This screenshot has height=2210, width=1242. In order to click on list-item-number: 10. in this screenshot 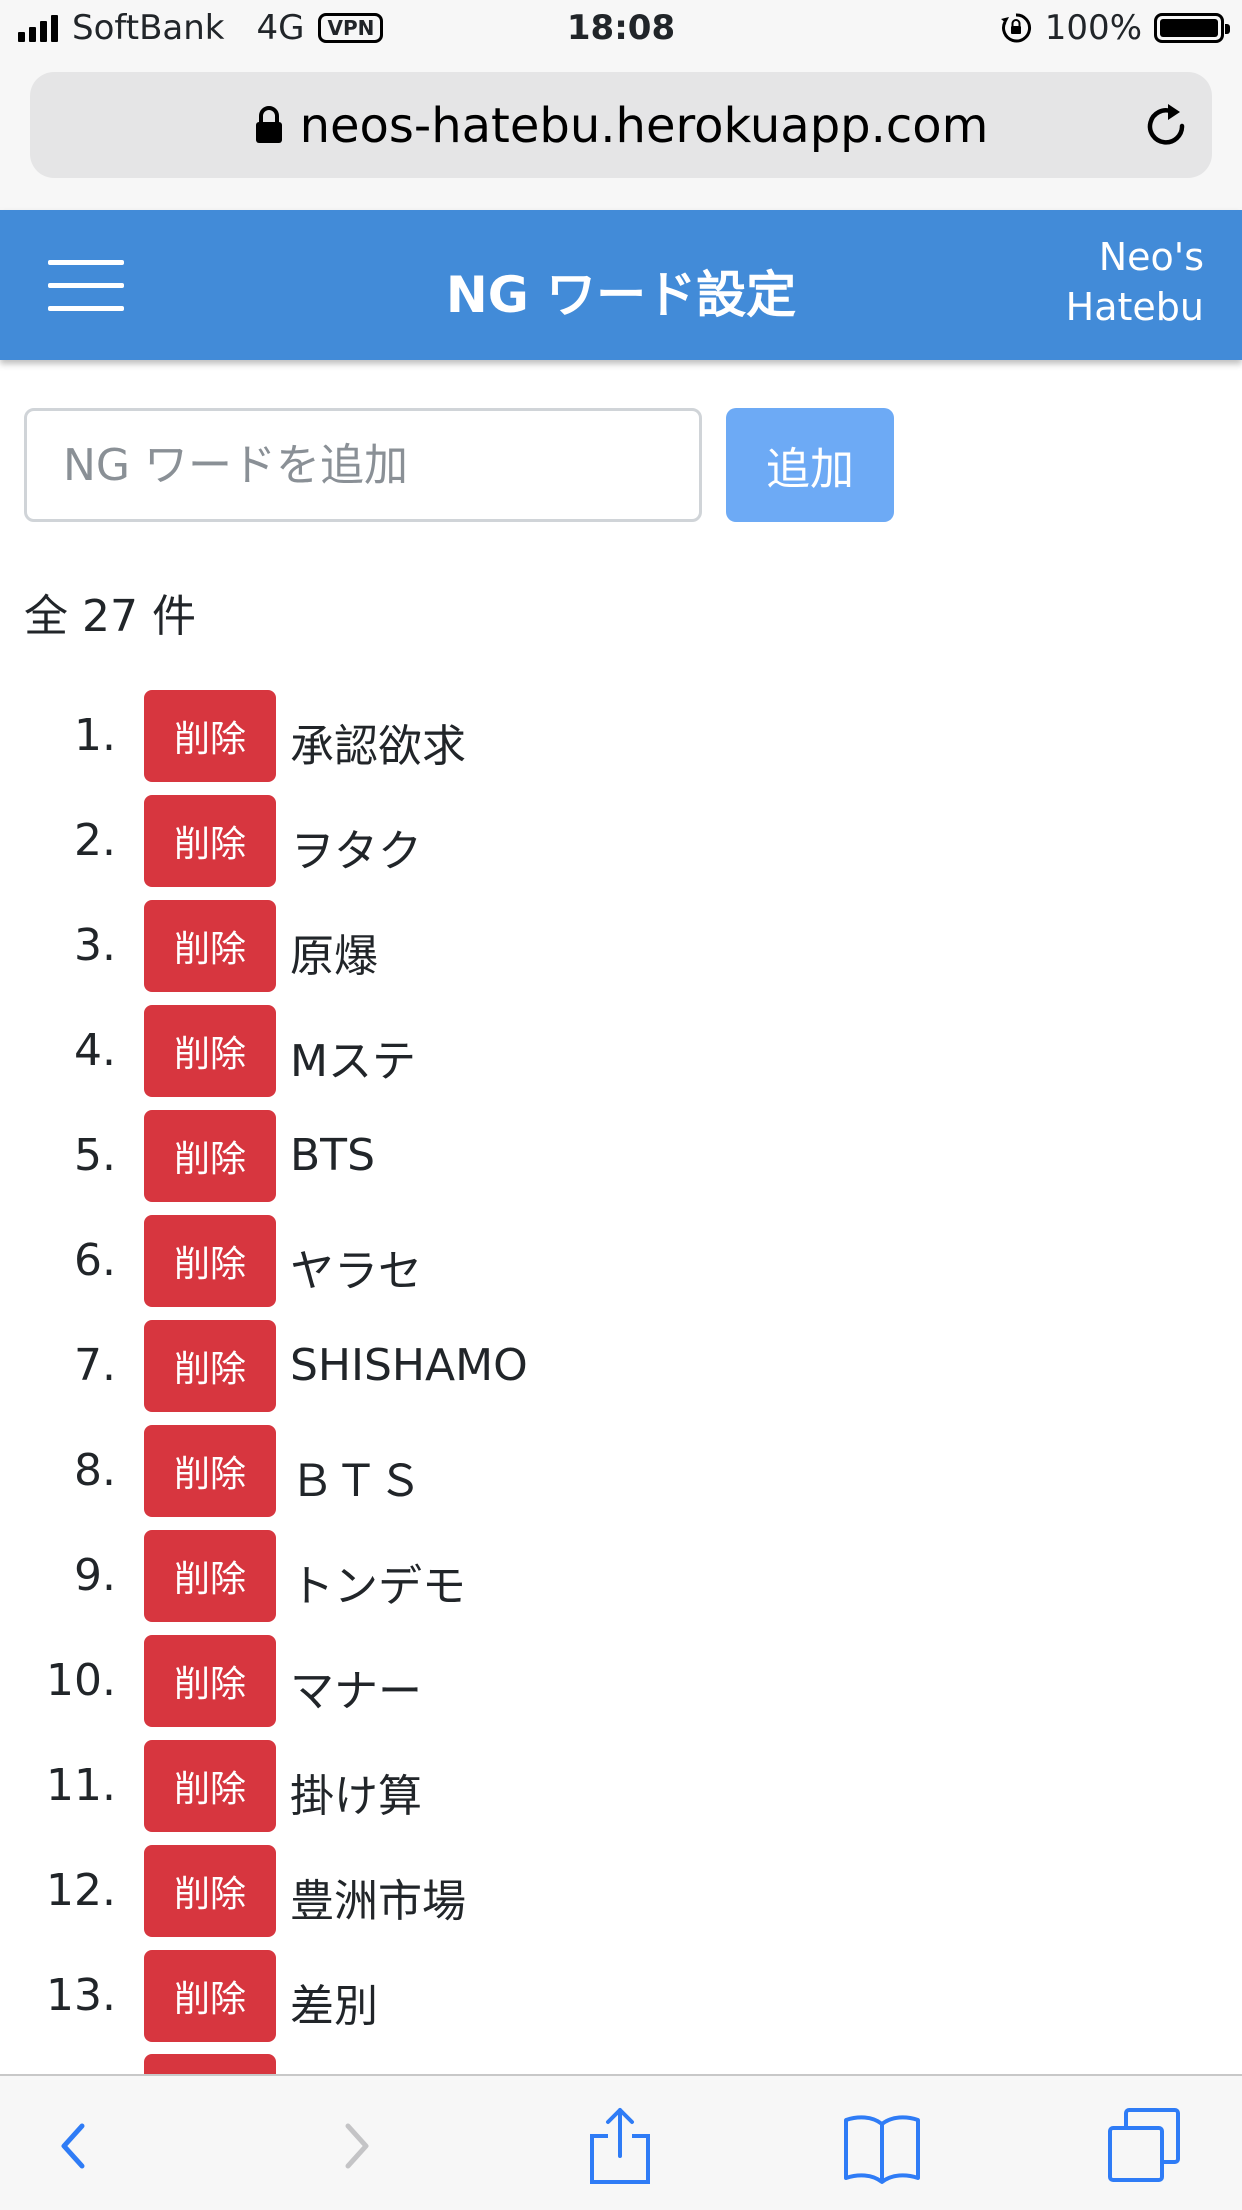, I will do `click(81, 1680)`.